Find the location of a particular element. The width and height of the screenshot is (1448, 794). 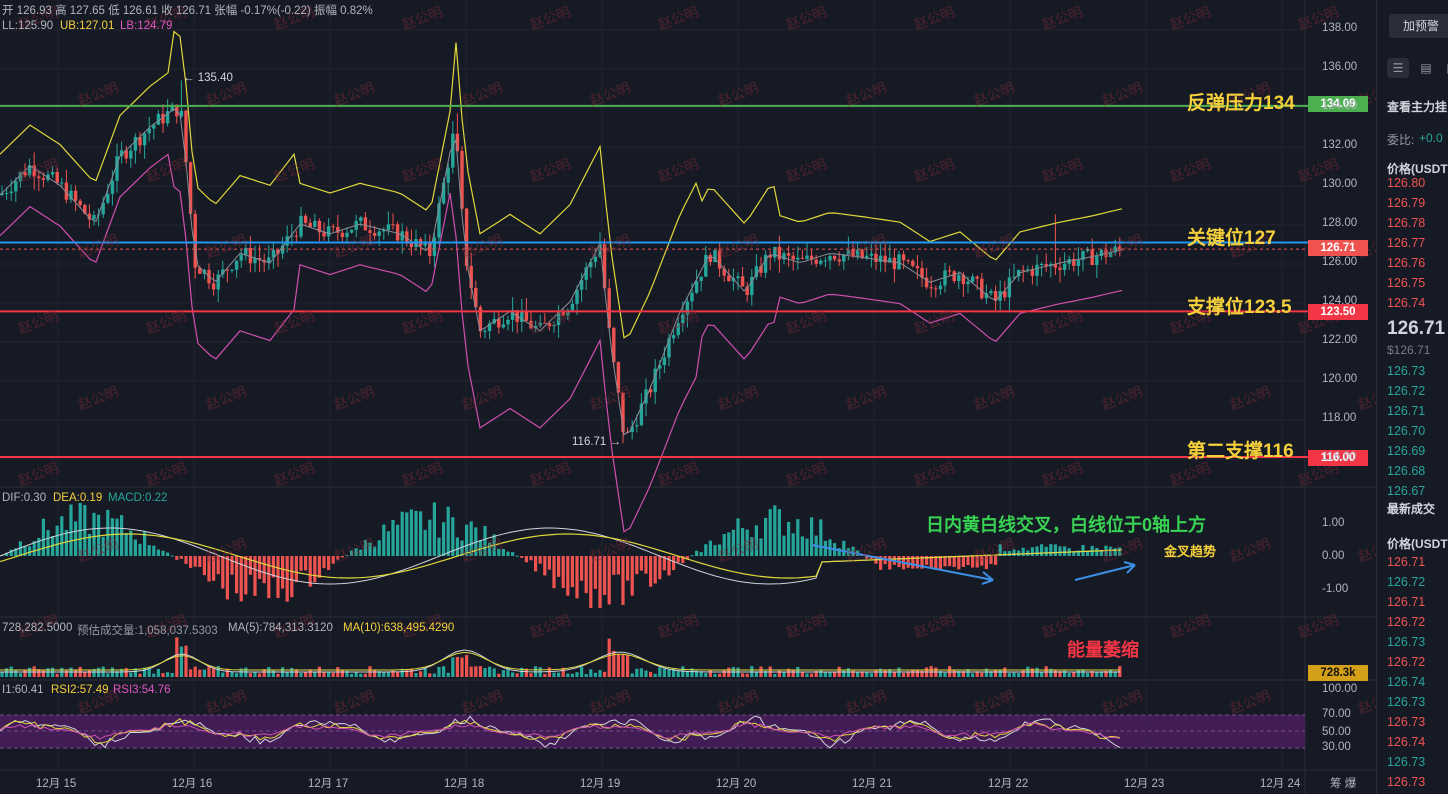

price-axis-tick: 130.00 is located at coordinates (1340, 184).